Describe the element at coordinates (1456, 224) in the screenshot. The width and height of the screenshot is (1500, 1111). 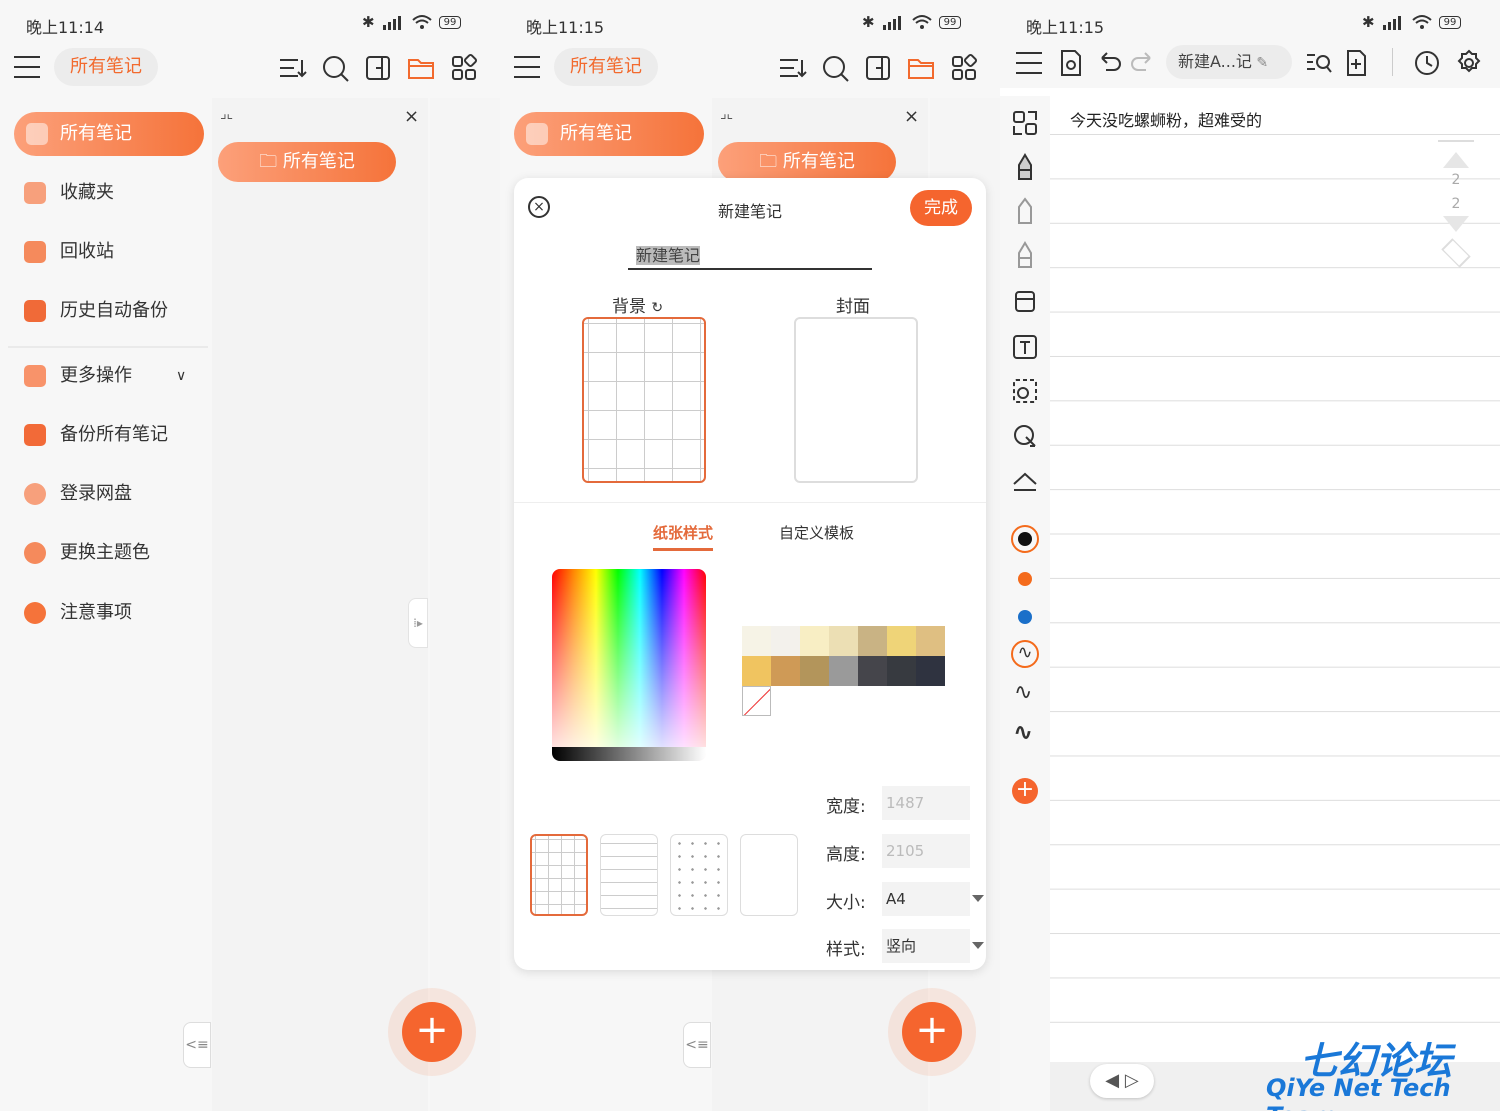
I see `page-down-icon` at that location.